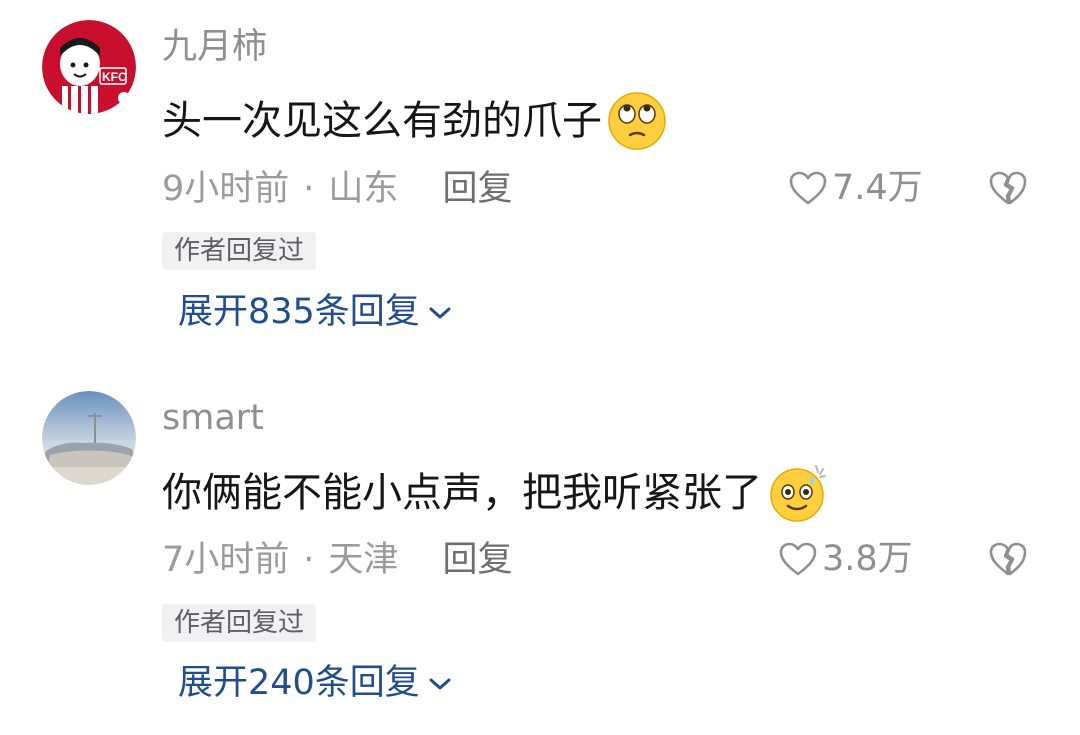 The width and height of the screenshot is (1080, 735). I want to click on location: 山东, so click(363, 189).